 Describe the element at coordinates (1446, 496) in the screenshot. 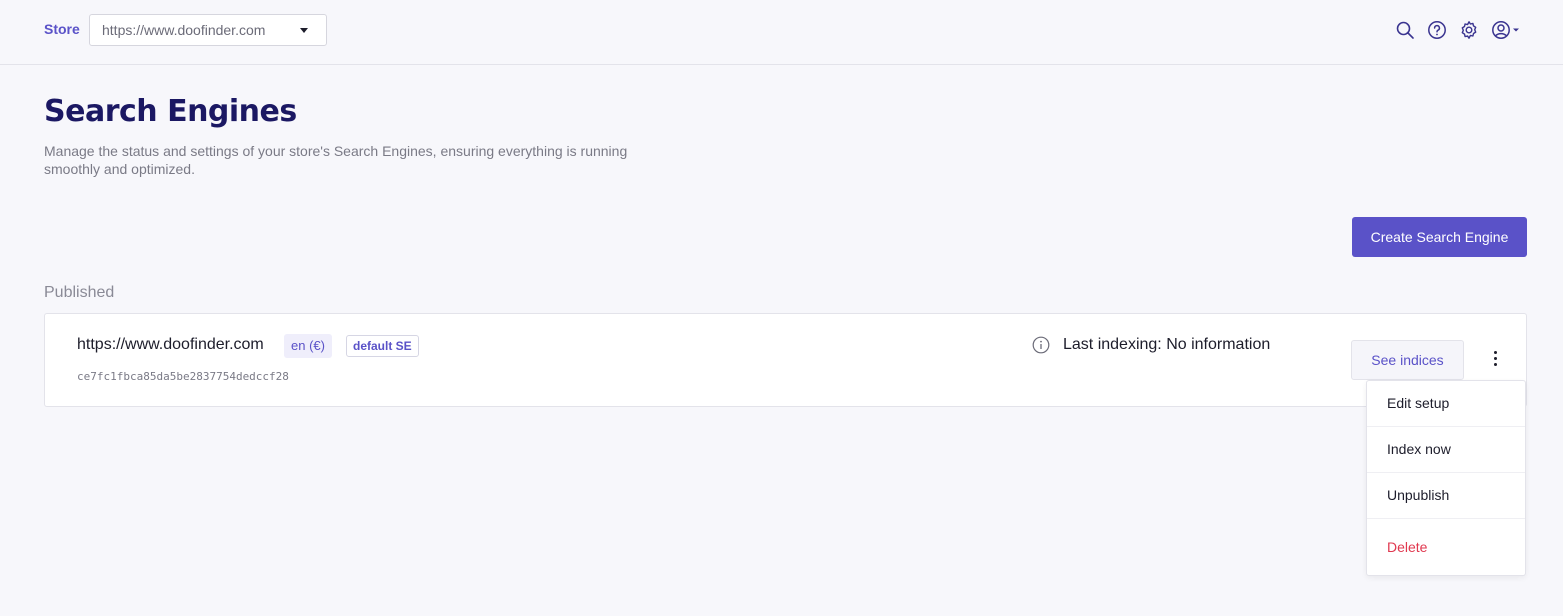

I see `menu-item-unpublish: Unpublish` at that location.